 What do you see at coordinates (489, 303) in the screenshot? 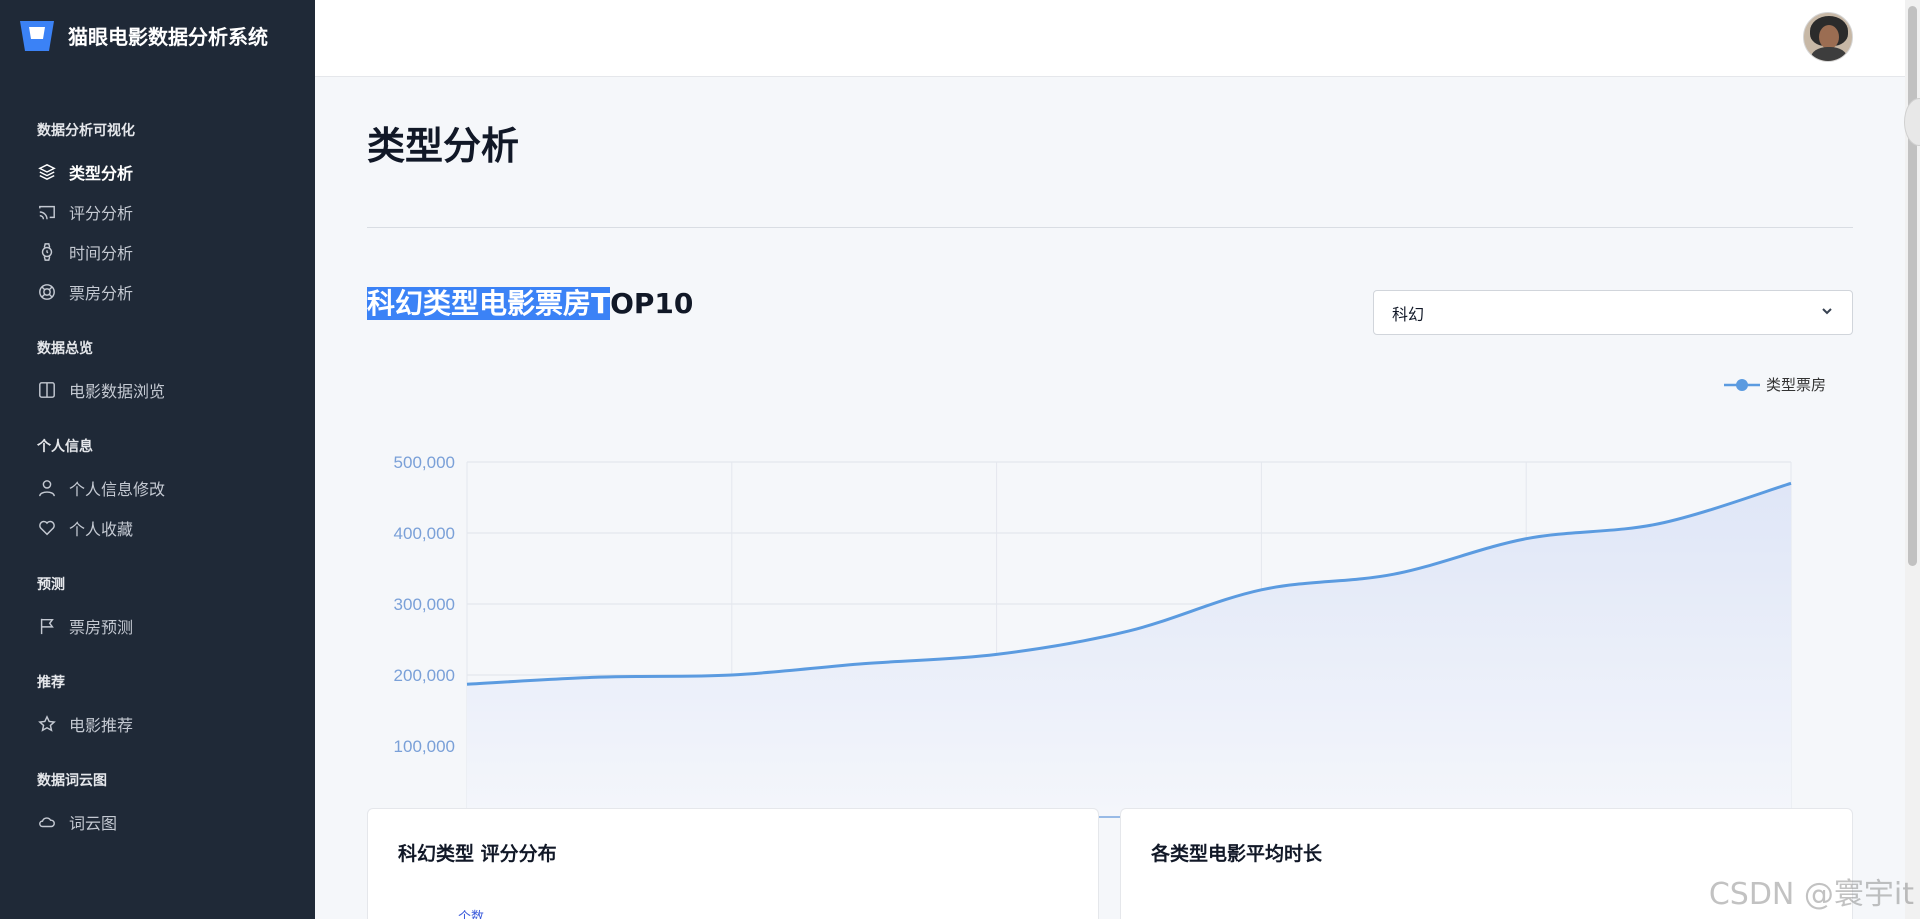
I see `chart-title-selected-text: 科幻类型电影票房T` at bounding box center [489, 303].